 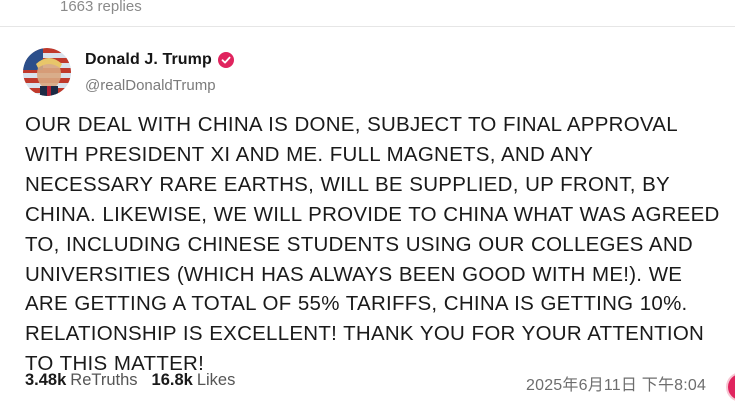 What do you see at coordinates (101, 7) in the screenshot?
I see `replies-count: 1663 replies` at bounding box center [101, 7].